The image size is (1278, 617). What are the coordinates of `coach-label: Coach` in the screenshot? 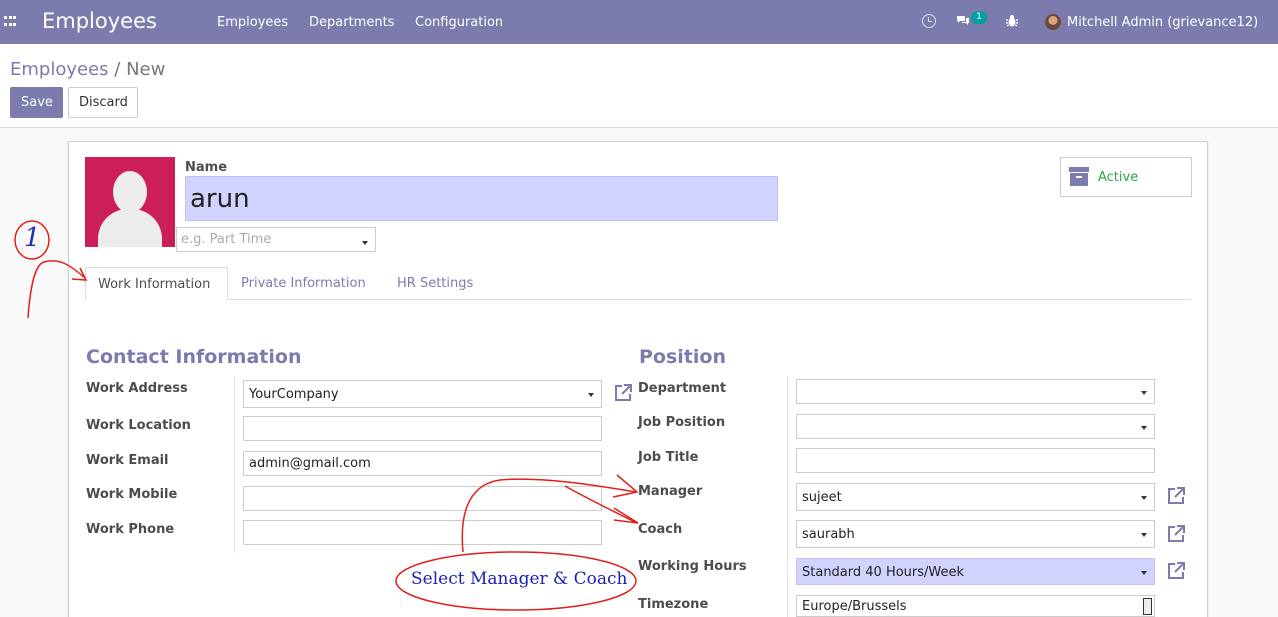 It's located at (660, 529).